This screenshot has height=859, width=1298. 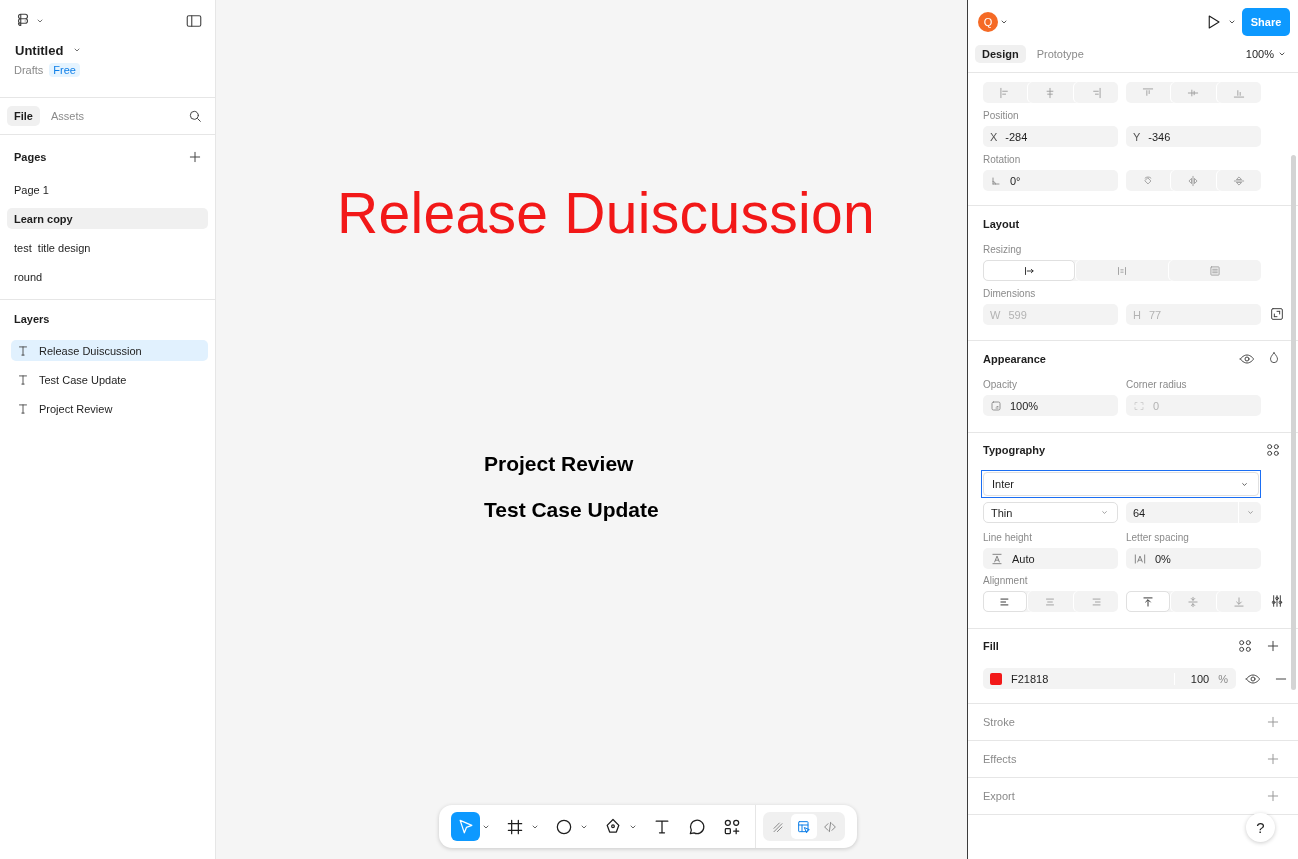 What do you see at coordinates (1260, 827) in the screenshot?
I see `help-button: ?` at bounding box center [1260, 827].